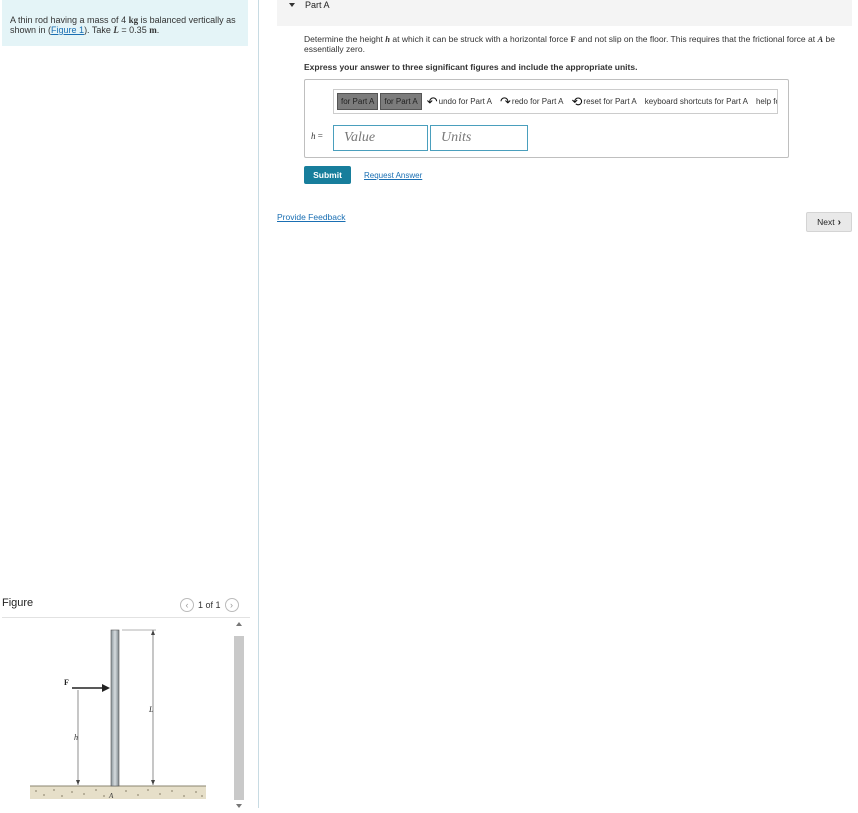  What do you see at coordinates (610, 101) in the screenshot?
I see `reset-button-label: reset for Part A` at bounding box center [610, 101].